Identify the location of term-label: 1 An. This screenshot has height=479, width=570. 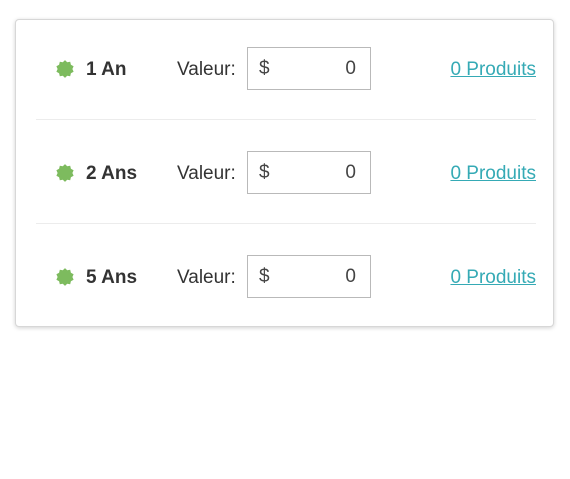
(106, 69).